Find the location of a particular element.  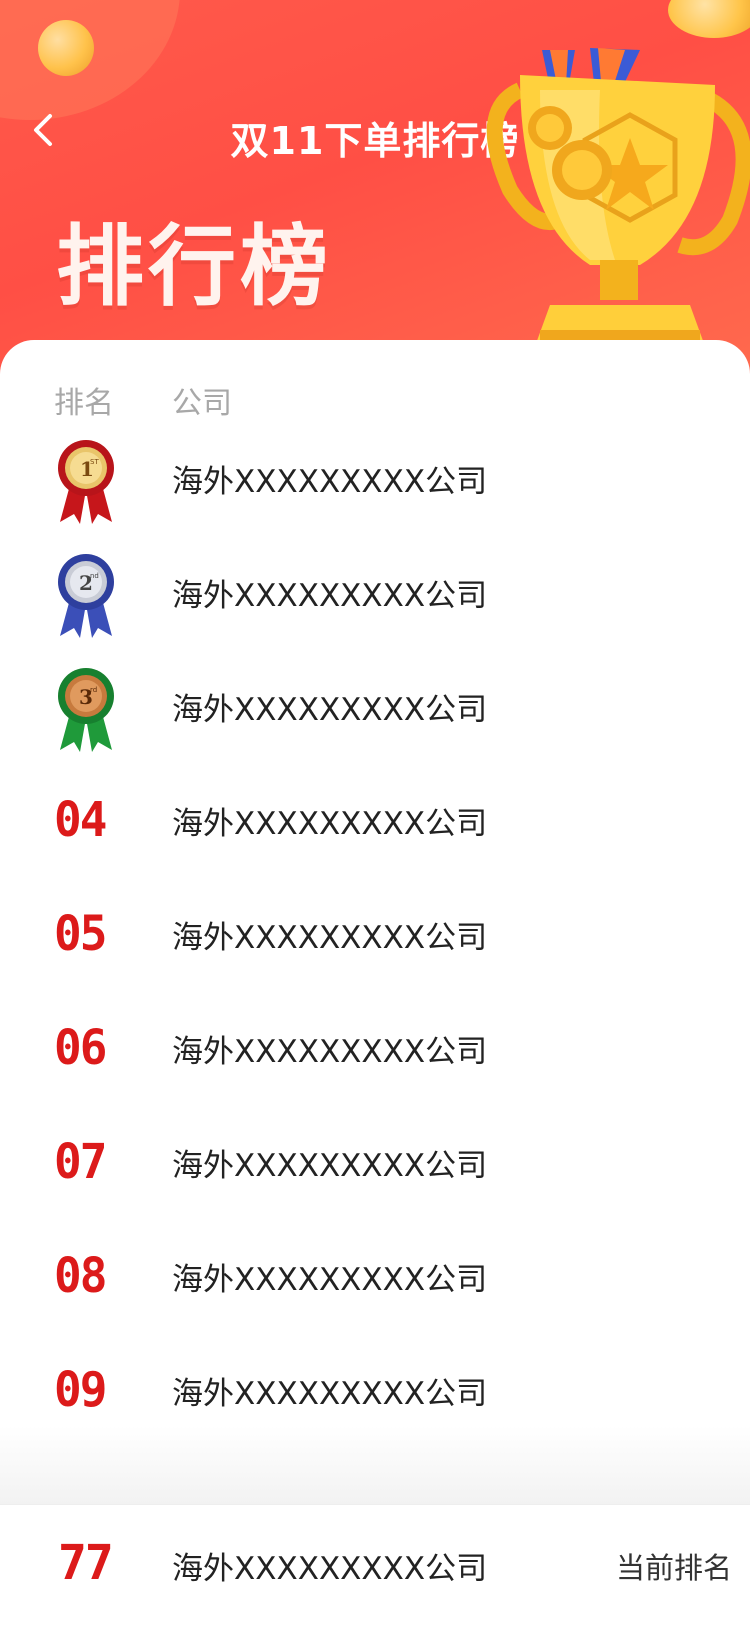

list-item: 1 ST 海外XXXXXXXXX公司 is located at coordinates (375, 489).